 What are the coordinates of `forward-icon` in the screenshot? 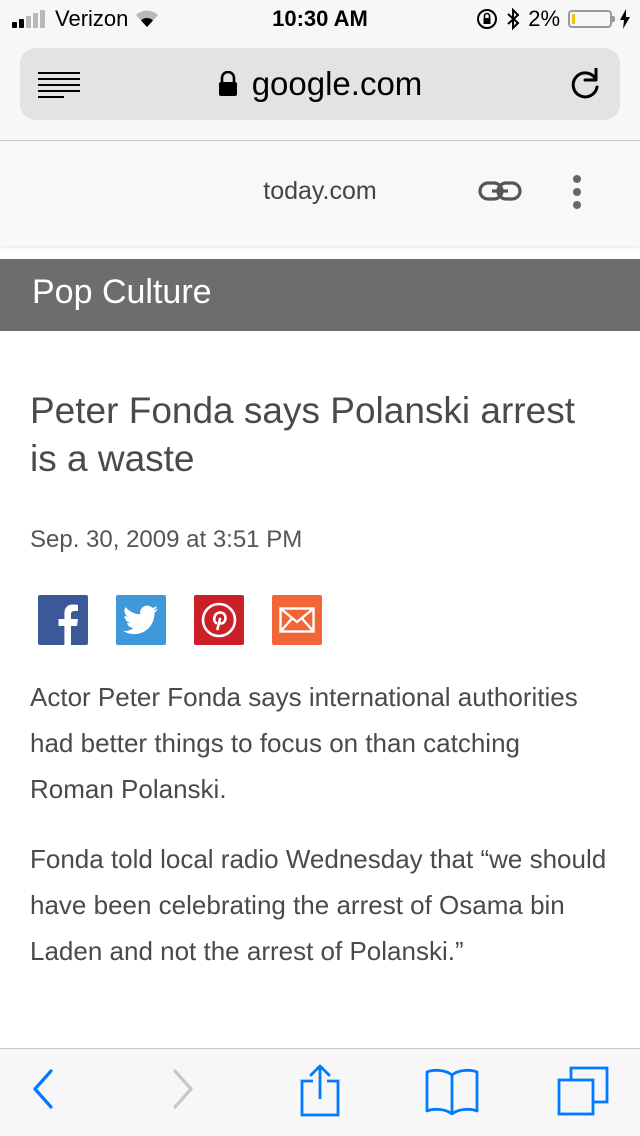 It's located at (183, 1089).